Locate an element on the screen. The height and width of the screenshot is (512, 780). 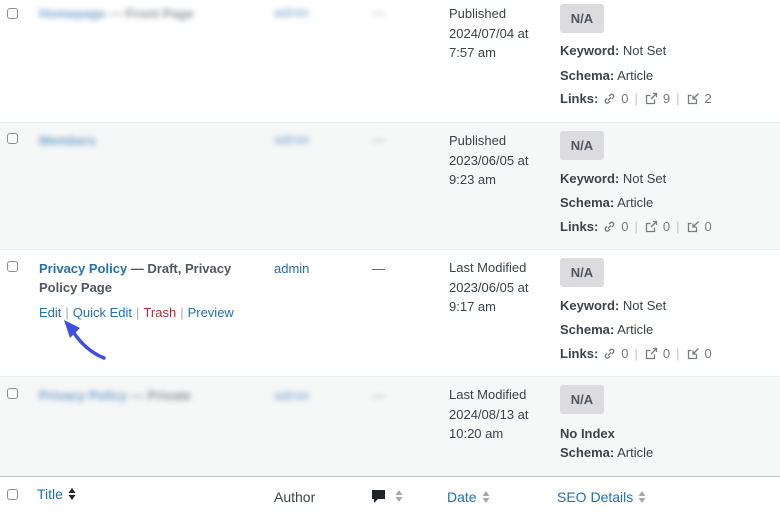
seo-links: Links: 0 | 9 | 2 is located at coordinates (639, 98).